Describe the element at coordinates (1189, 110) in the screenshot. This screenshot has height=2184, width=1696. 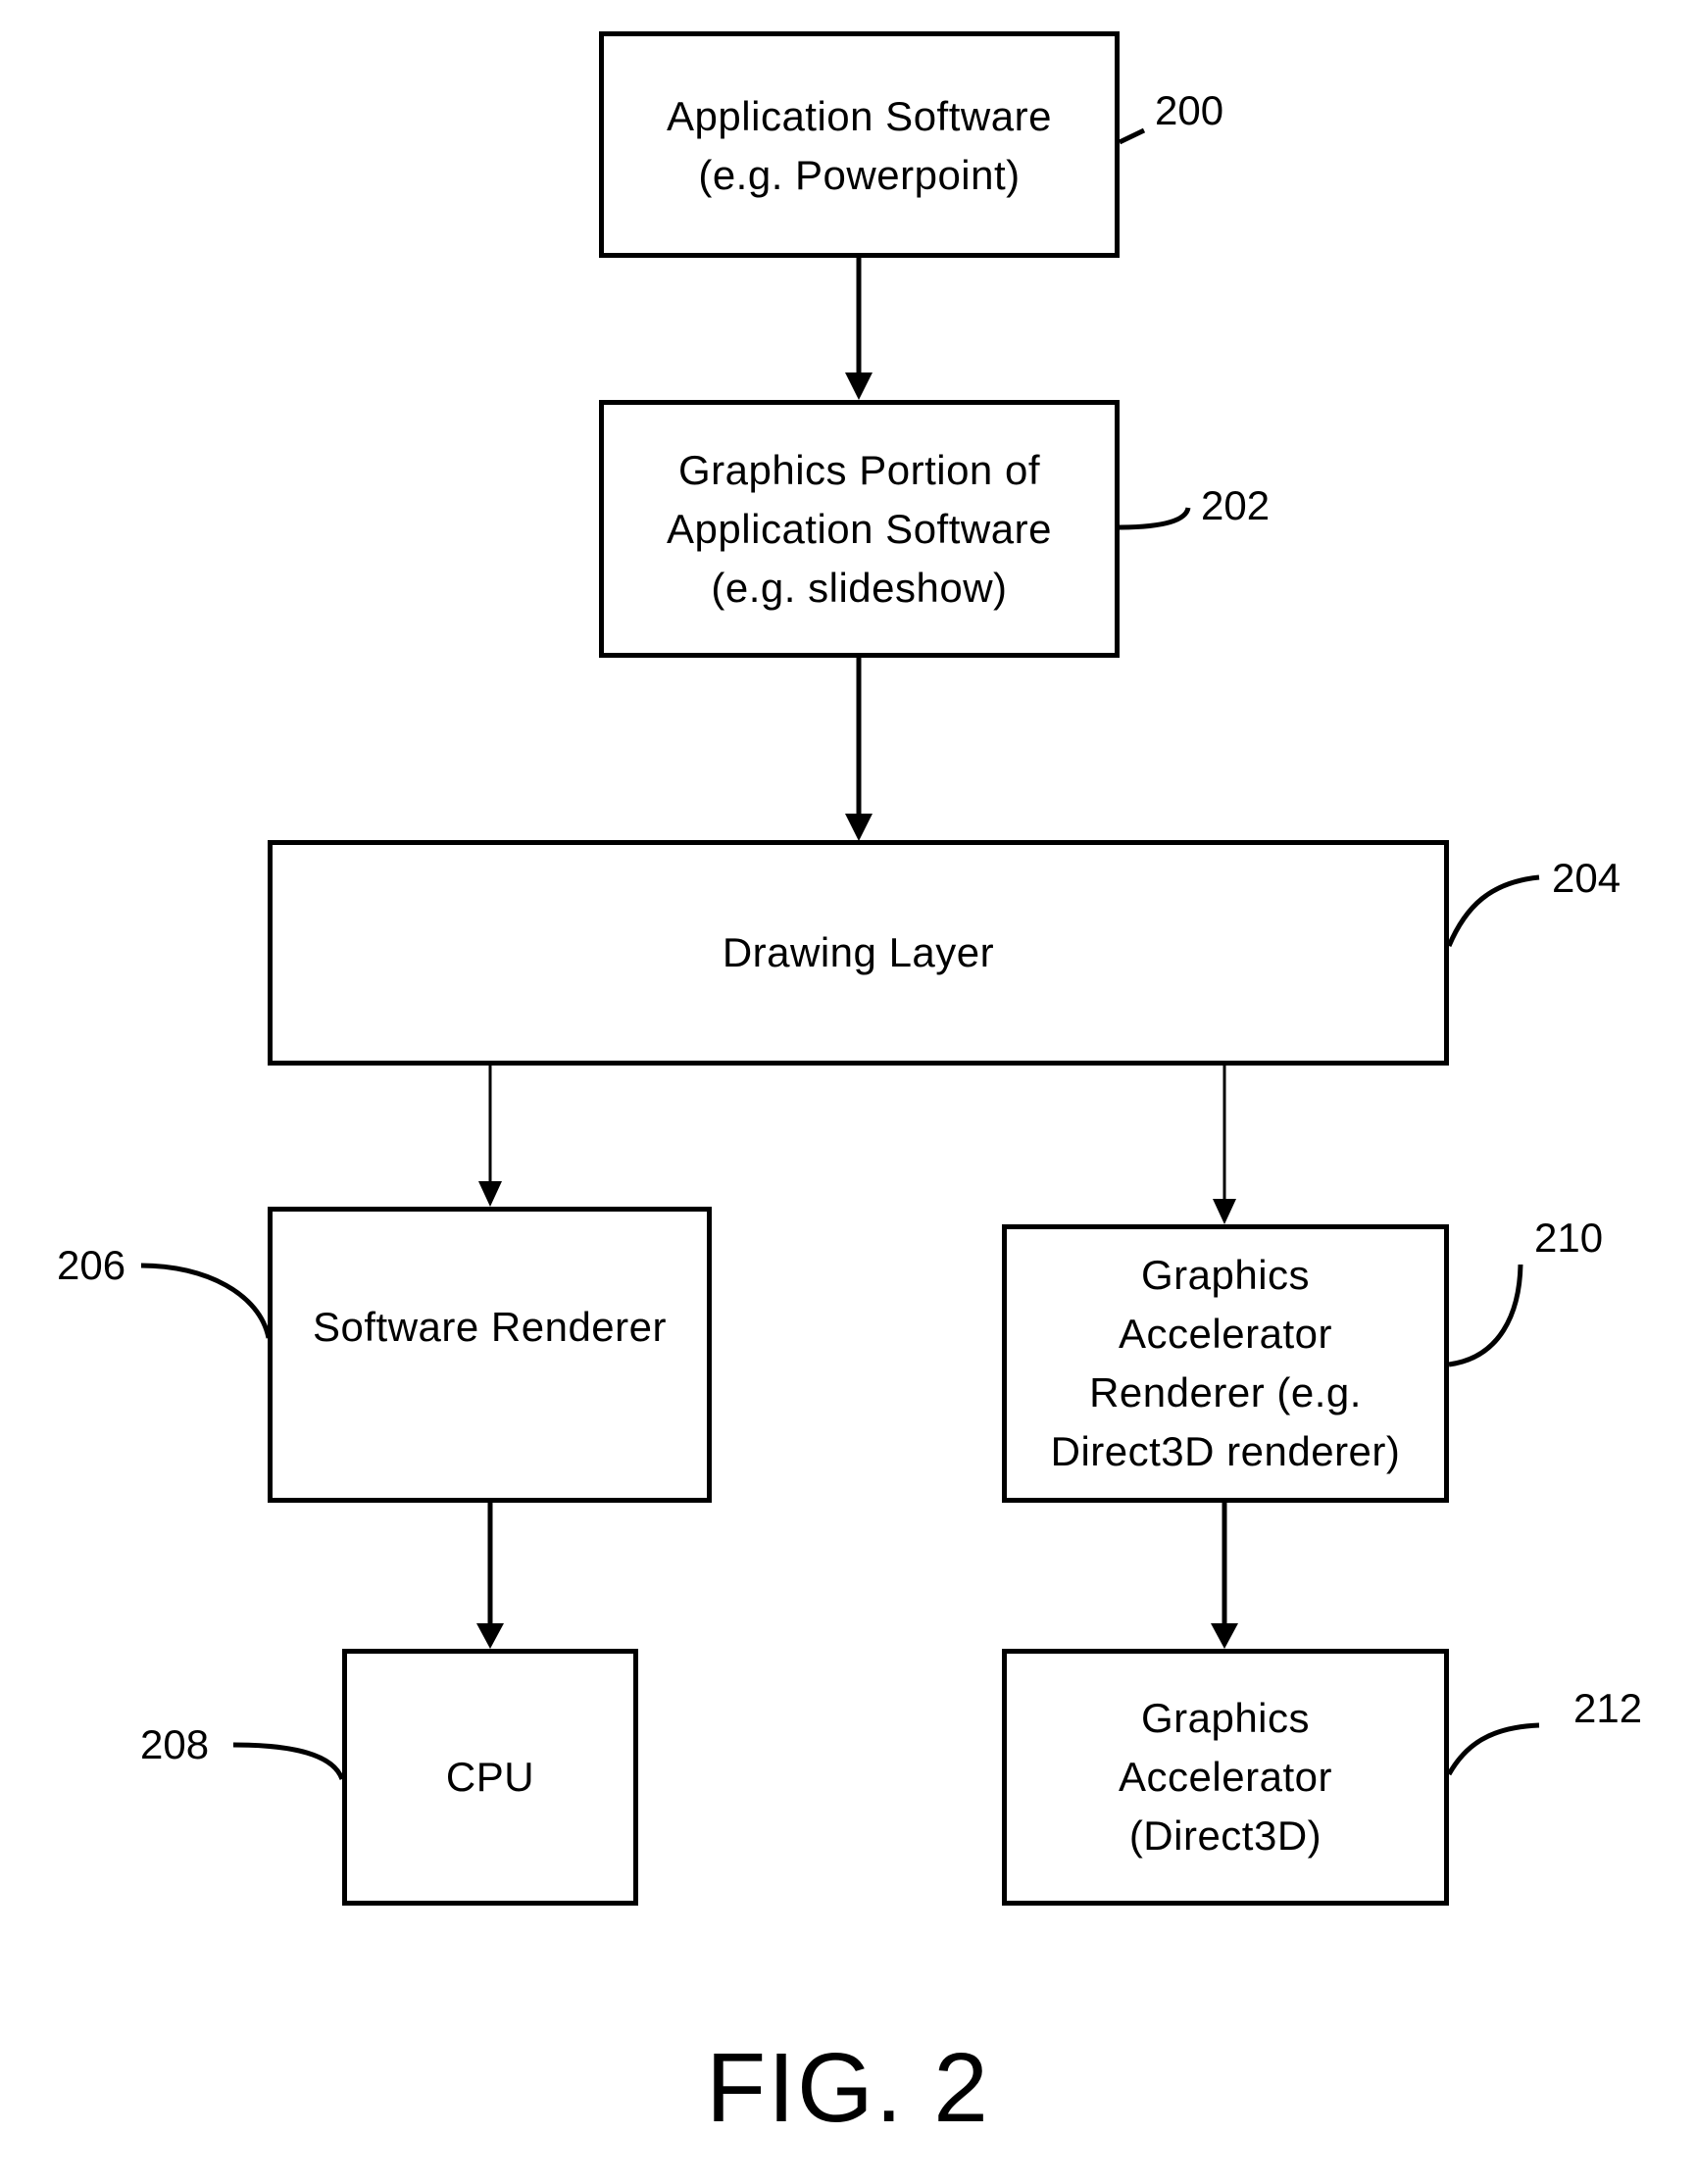
I see `ref-numeral-200: 200` at that location.